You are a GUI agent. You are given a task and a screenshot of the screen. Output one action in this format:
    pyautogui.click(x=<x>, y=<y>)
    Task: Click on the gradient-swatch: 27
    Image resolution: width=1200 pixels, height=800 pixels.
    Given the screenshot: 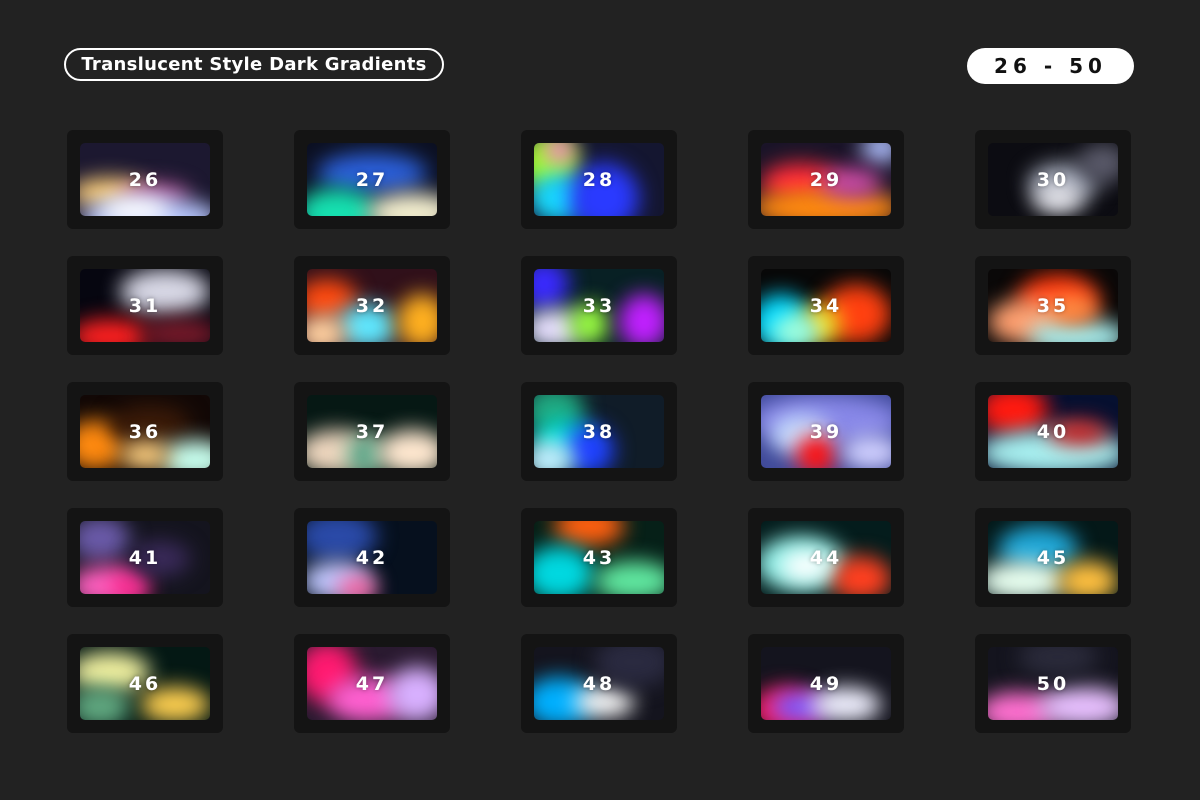 What is the action you would take?
    pyautogui.click(x=372, y=179)
    